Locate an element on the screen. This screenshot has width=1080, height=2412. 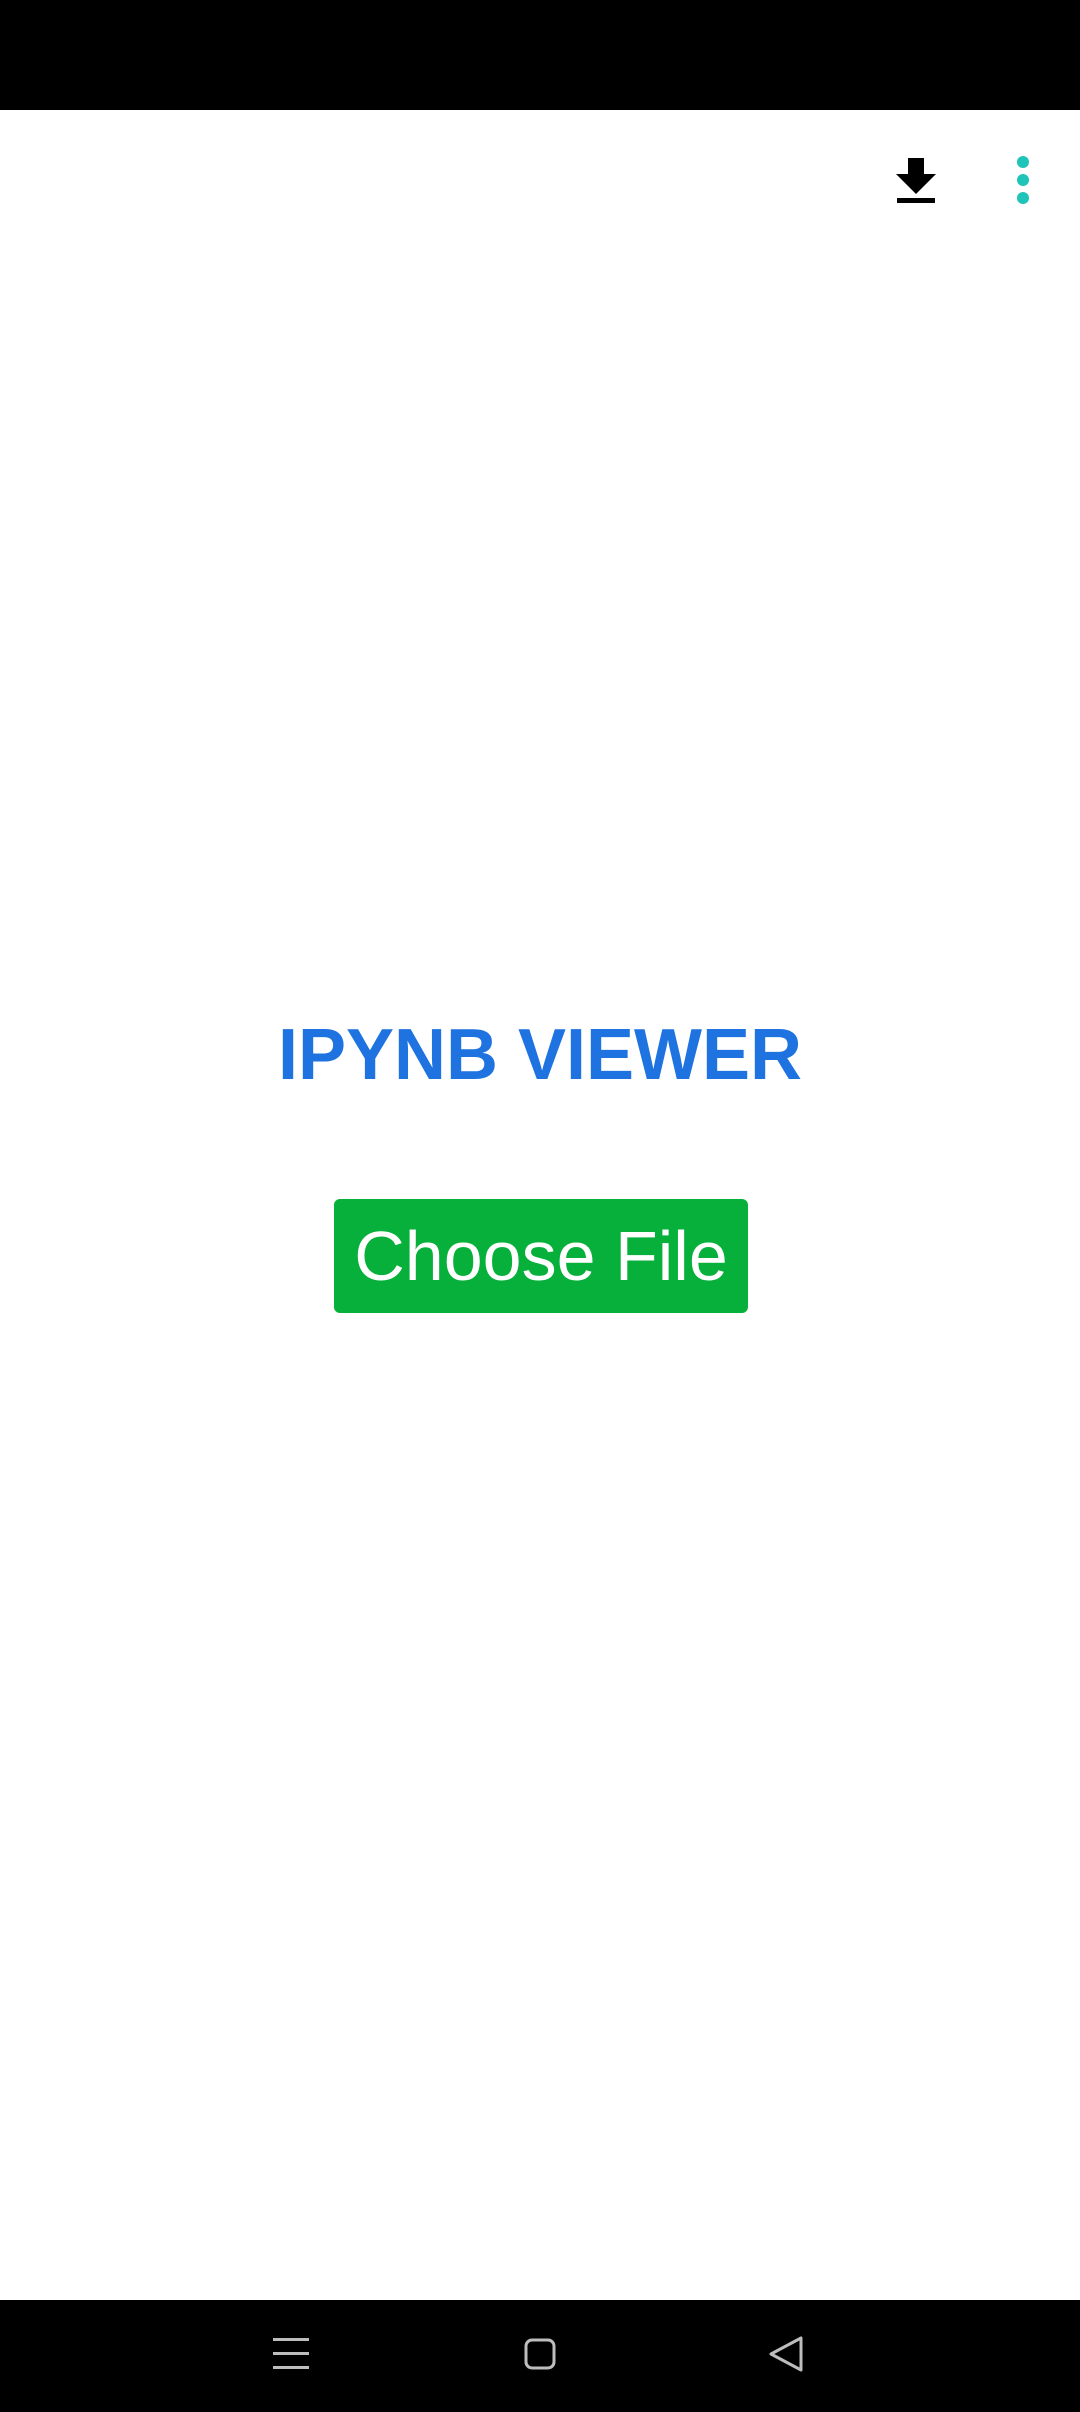
download-icon is located at coordinates (916, 182).